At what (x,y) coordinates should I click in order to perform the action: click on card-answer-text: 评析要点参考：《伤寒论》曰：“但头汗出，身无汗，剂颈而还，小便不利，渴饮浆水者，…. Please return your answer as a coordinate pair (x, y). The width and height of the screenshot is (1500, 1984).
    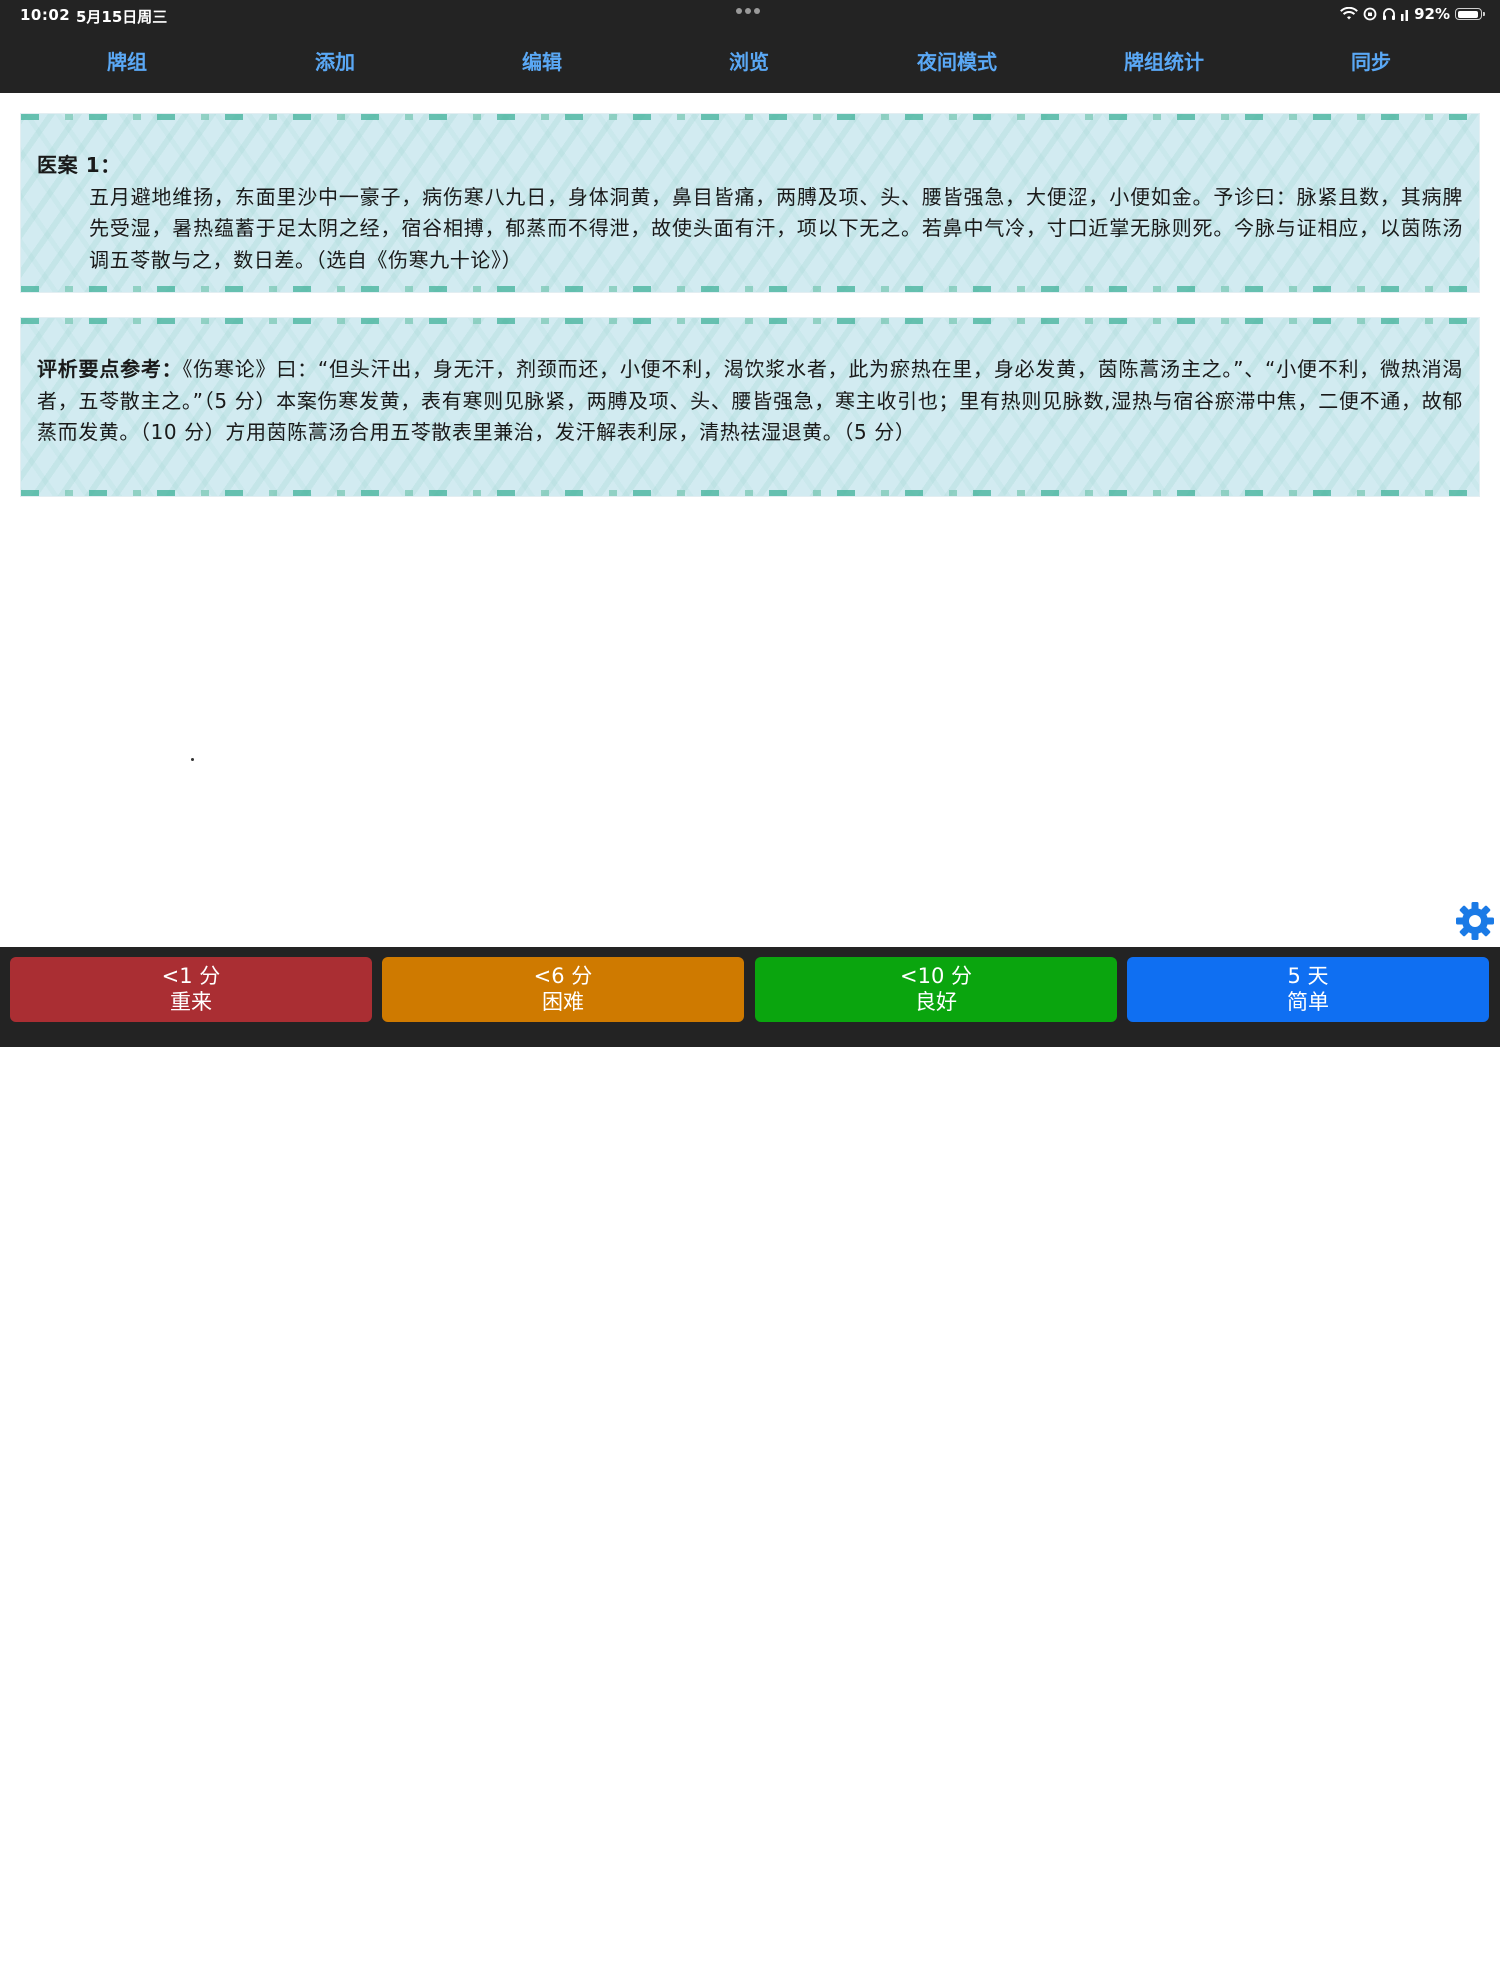
    Looking at the image, I should click on (750, 401).